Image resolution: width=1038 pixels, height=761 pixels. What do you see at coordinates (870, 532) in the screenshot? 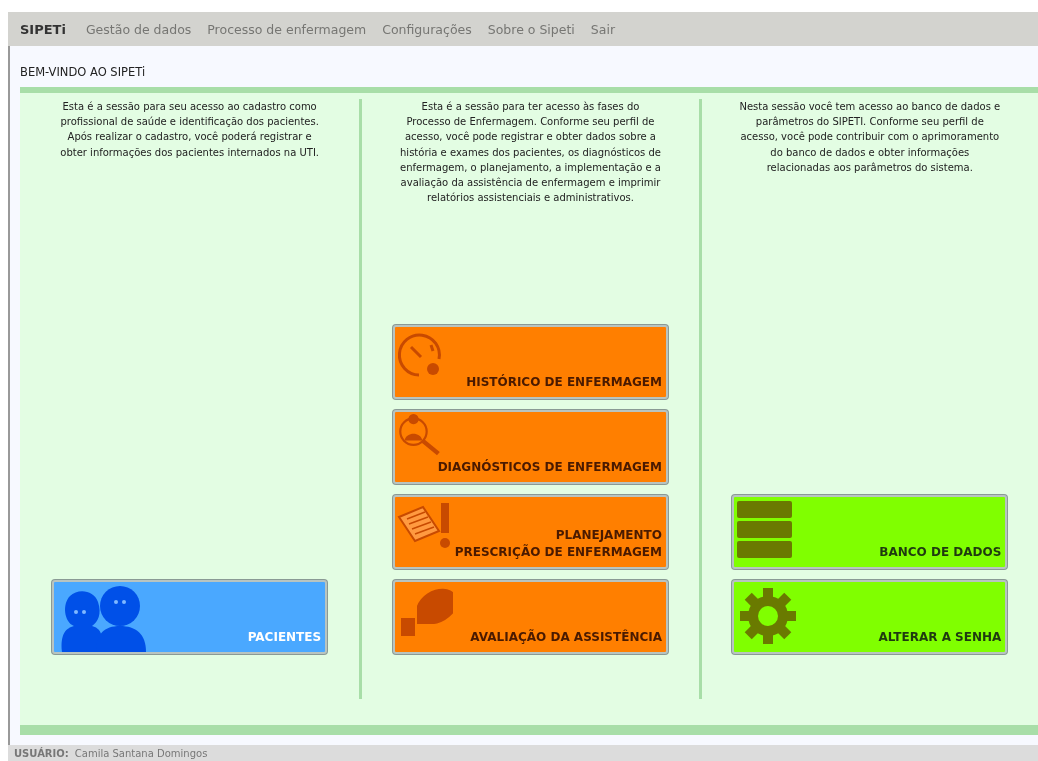
I see `section-button: BANCO DE DADOS` at bounding box center [870, 532].